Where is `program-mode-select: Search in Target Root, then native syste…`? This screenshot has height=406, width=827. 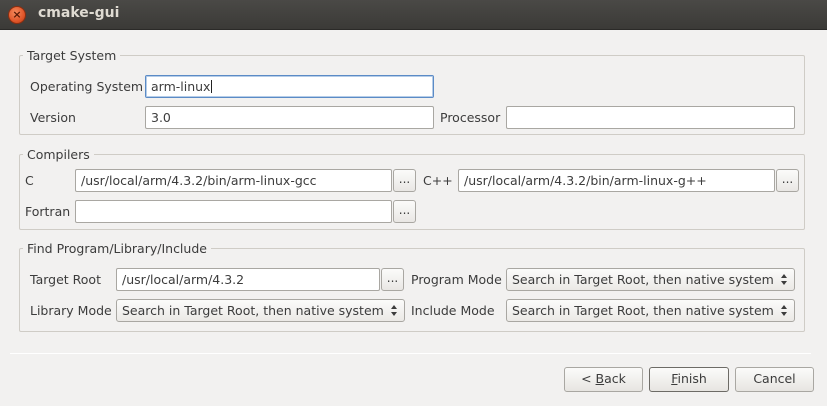
program-mode-select: Search in Target Root, then native syste… is located at coordinates (650, 279).